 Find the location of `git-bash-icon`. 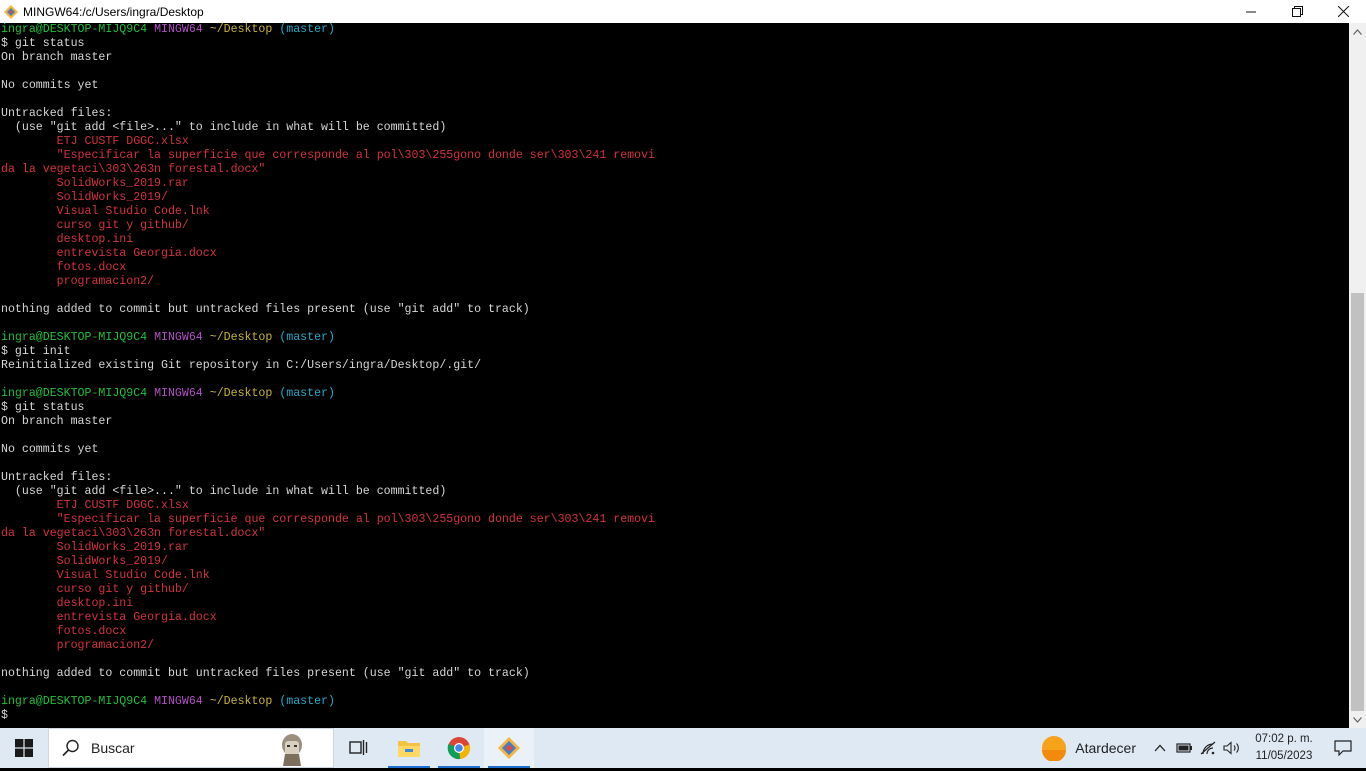

git-bash-icon is located at coordinates (11, 11).